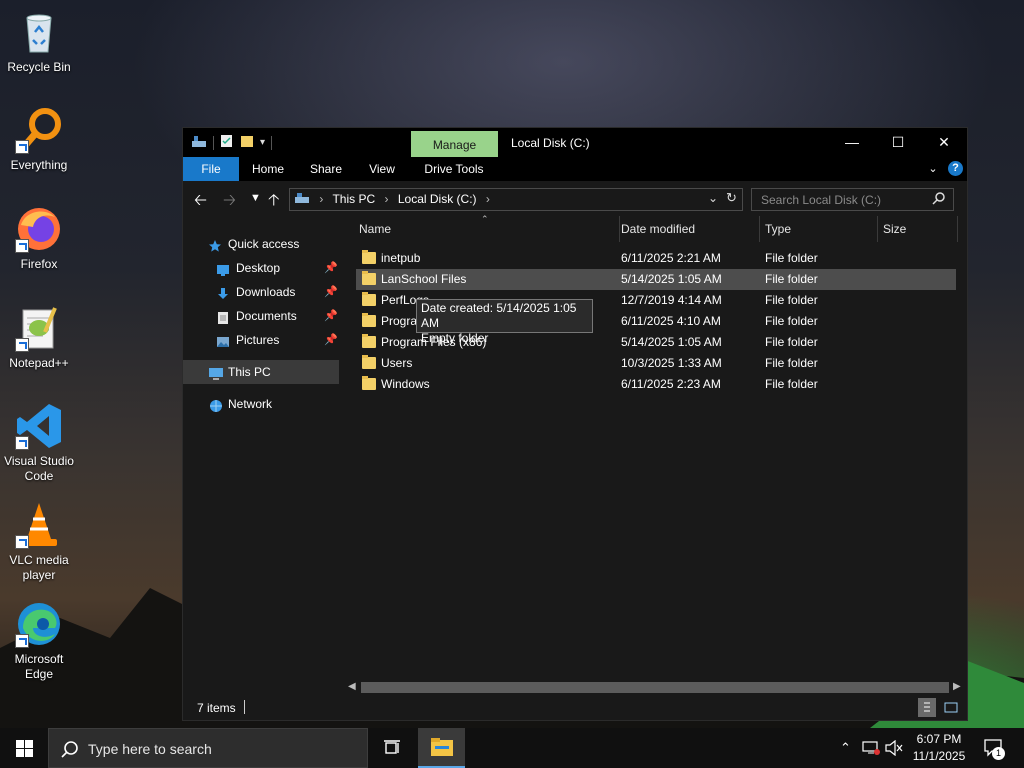 This screenshot has height=768, width=1024. Describe the element at coordinates (951, 707) in the screenshot. I see `large-icons-view-icon` at that location.